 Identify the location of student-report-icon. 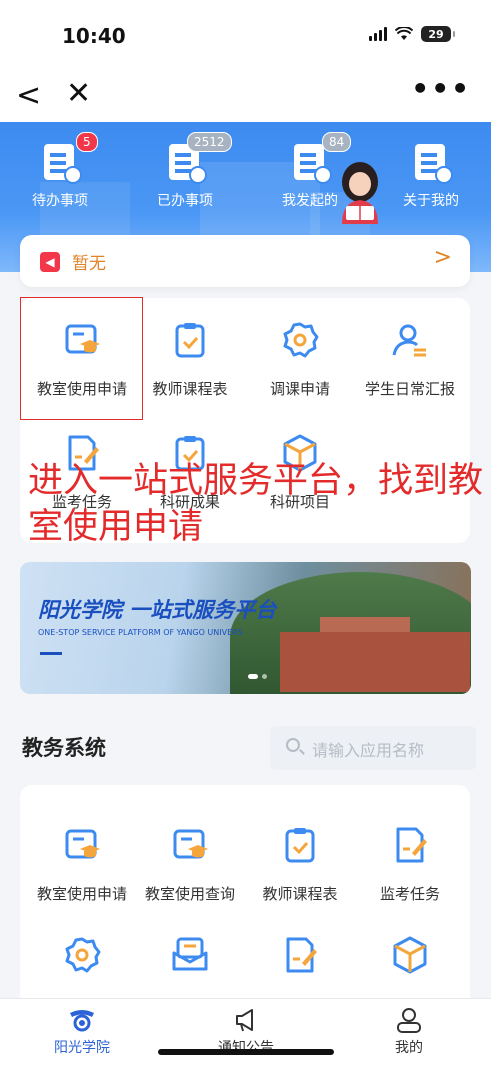
(409, 340).